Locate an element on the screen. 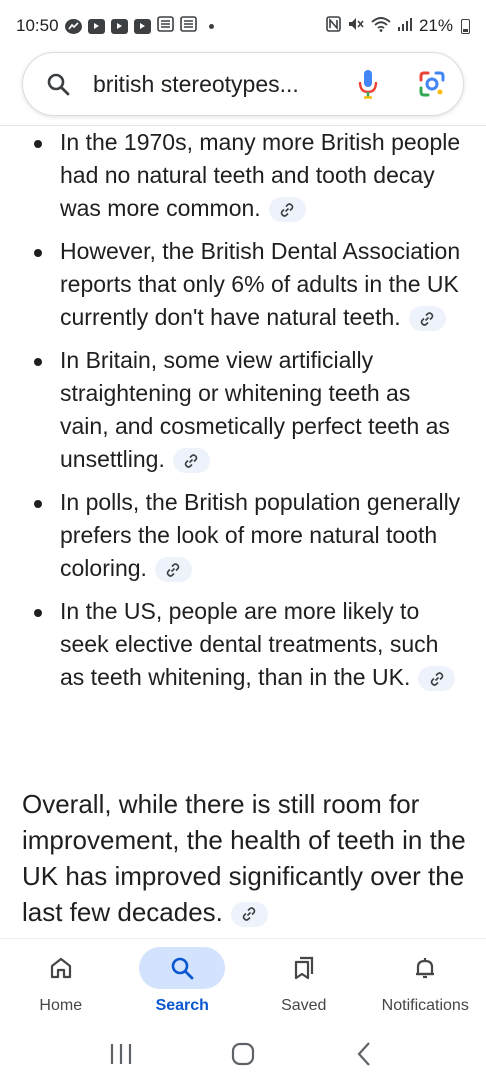 This screenshot has height=1080, width=486. home-button is located at coordinates (243, 1054).